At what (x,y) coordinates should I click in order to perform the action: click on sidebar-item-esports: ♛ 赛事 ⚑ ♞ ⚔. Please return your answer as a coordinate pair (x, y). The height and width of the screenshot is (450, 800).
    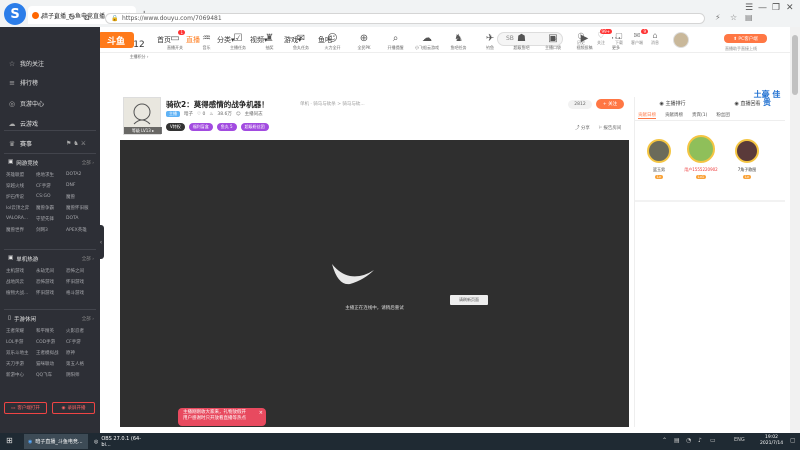
    Looking at the image, I should click on (47, 144).